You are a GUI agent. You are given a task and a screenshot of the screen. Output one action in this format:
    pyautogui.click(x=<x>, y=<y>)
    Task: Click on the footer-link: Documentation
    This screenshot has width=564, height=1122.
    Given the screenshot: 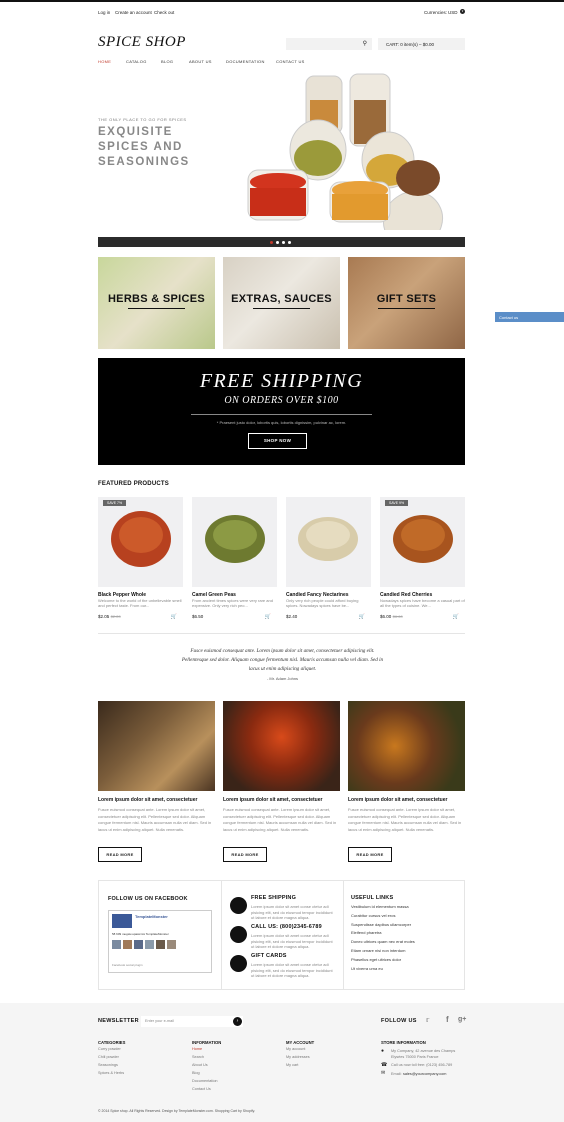 What is the action you would take?
    pyautogui.click(x=206, y=1081)
    